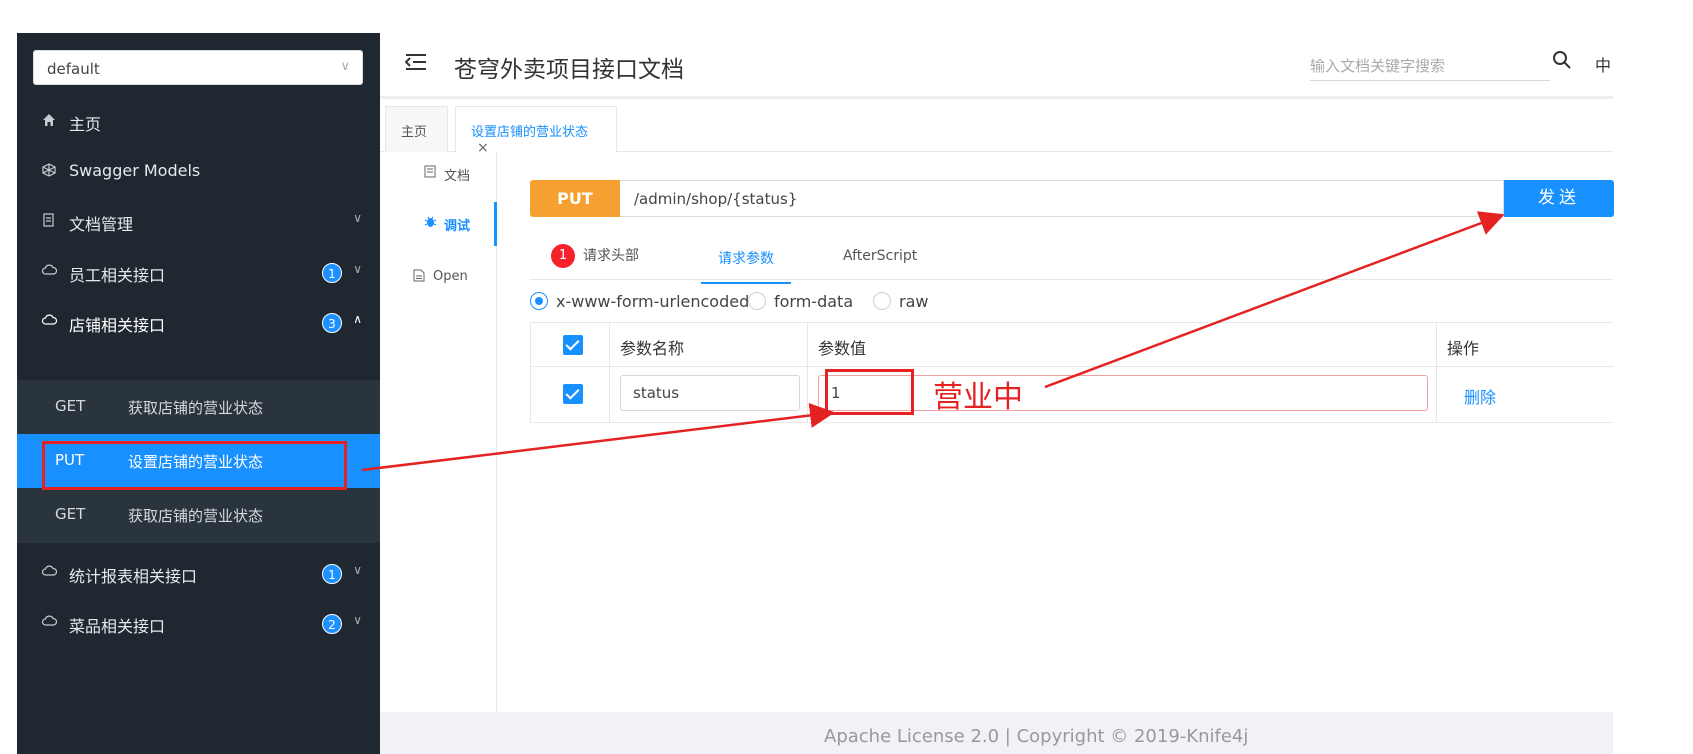 This screenshot has width=1693, height=754. What do you see at coordinates (880, 266) in the screenshot?
I see `tab-afterscript: AfterScript` at bounding box center [880, 266].